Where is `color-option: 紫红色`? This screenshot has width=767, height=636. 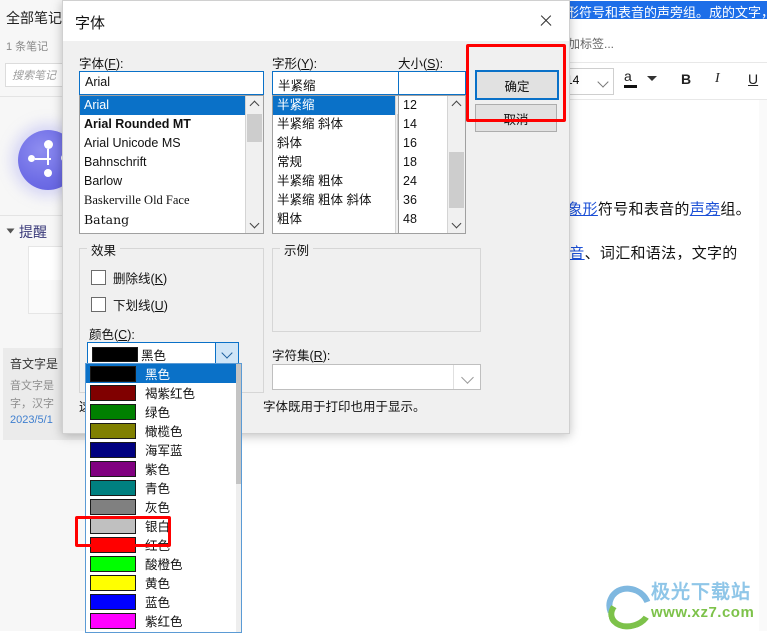
color-option: 紫红色 is located at coordinates (163, 620).